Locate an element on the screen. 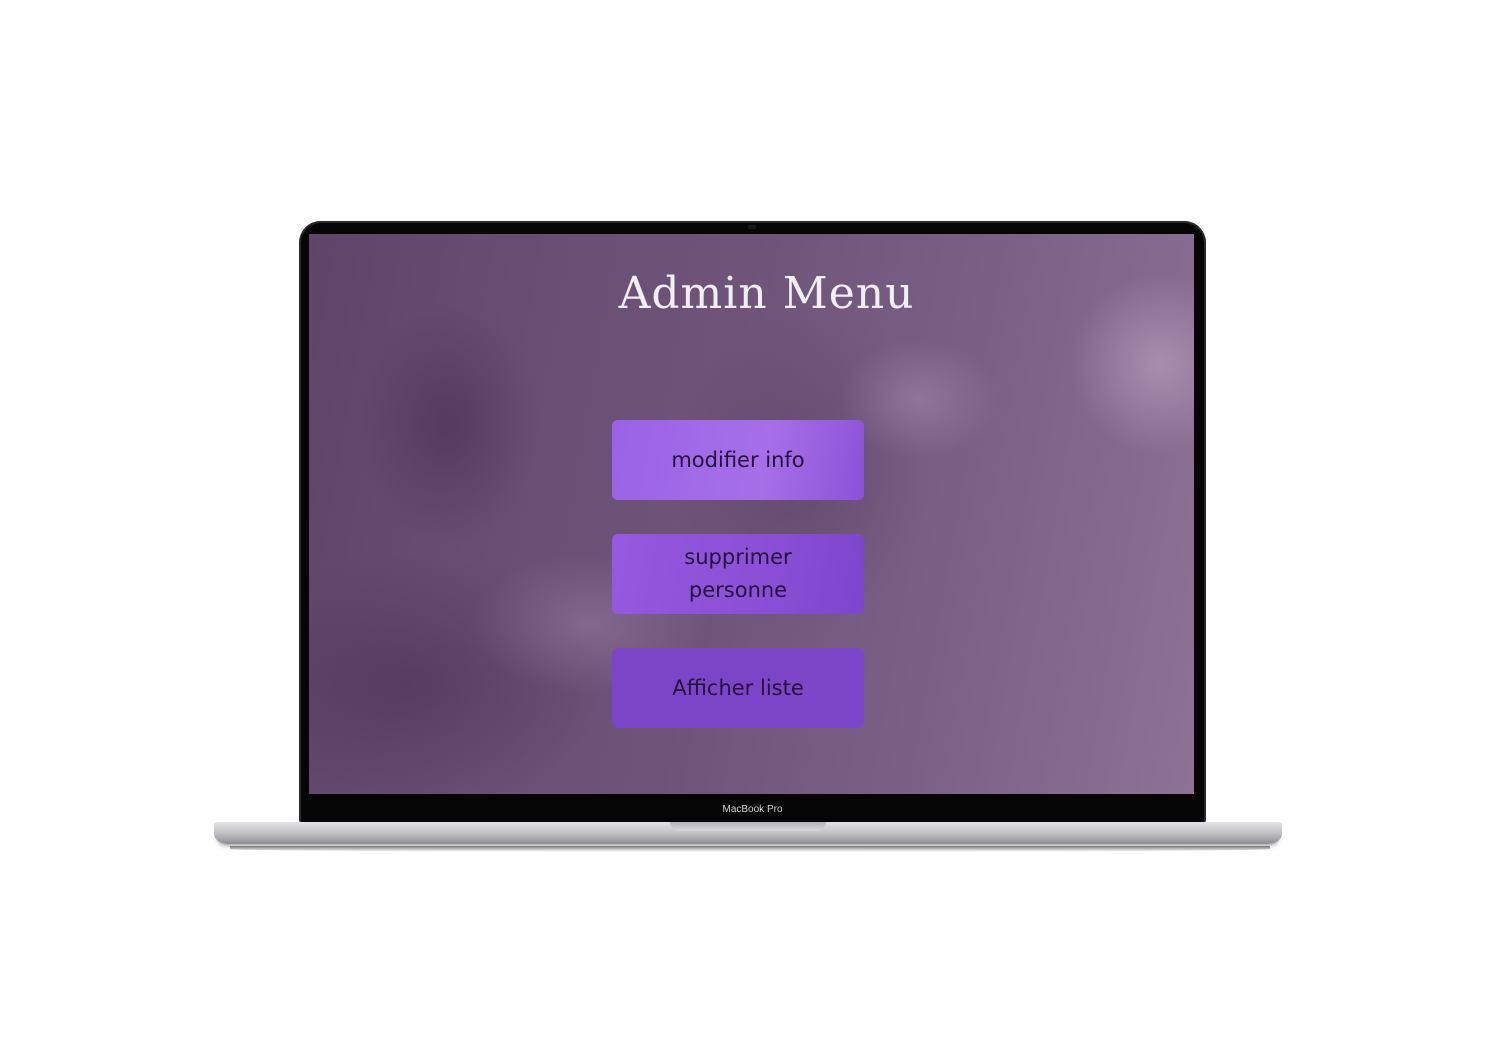 The height and width of the screenshot is (1038, 1500). show-list-button: Afficher liste is located at coordinates (738, 688).